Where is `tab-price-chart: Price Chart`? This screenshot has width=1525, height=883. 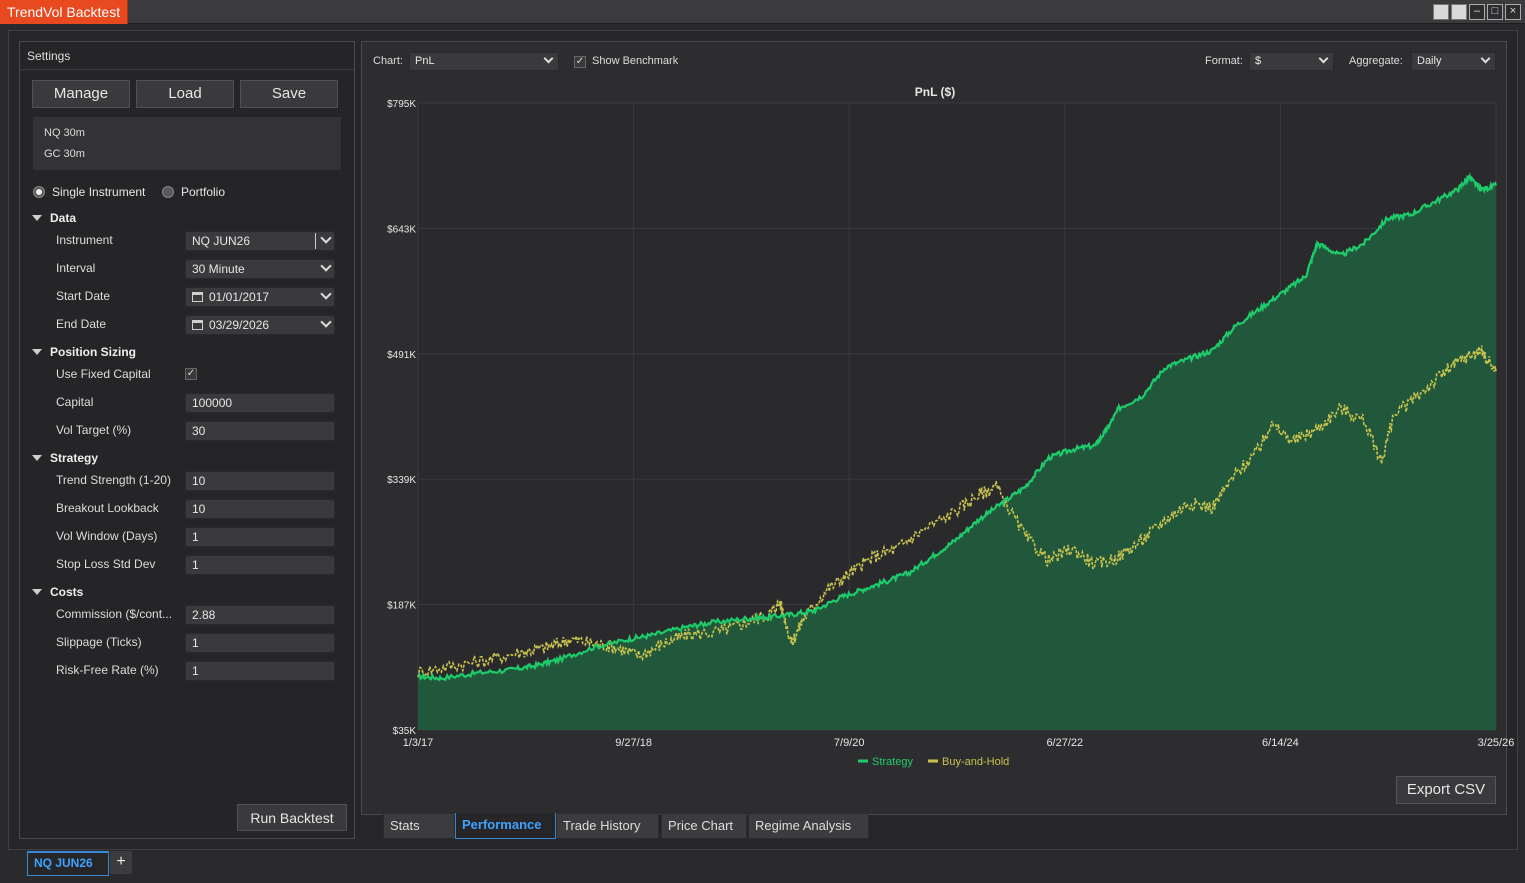 tab-price-chart: Price Chart is located at coordinates (704, 826).